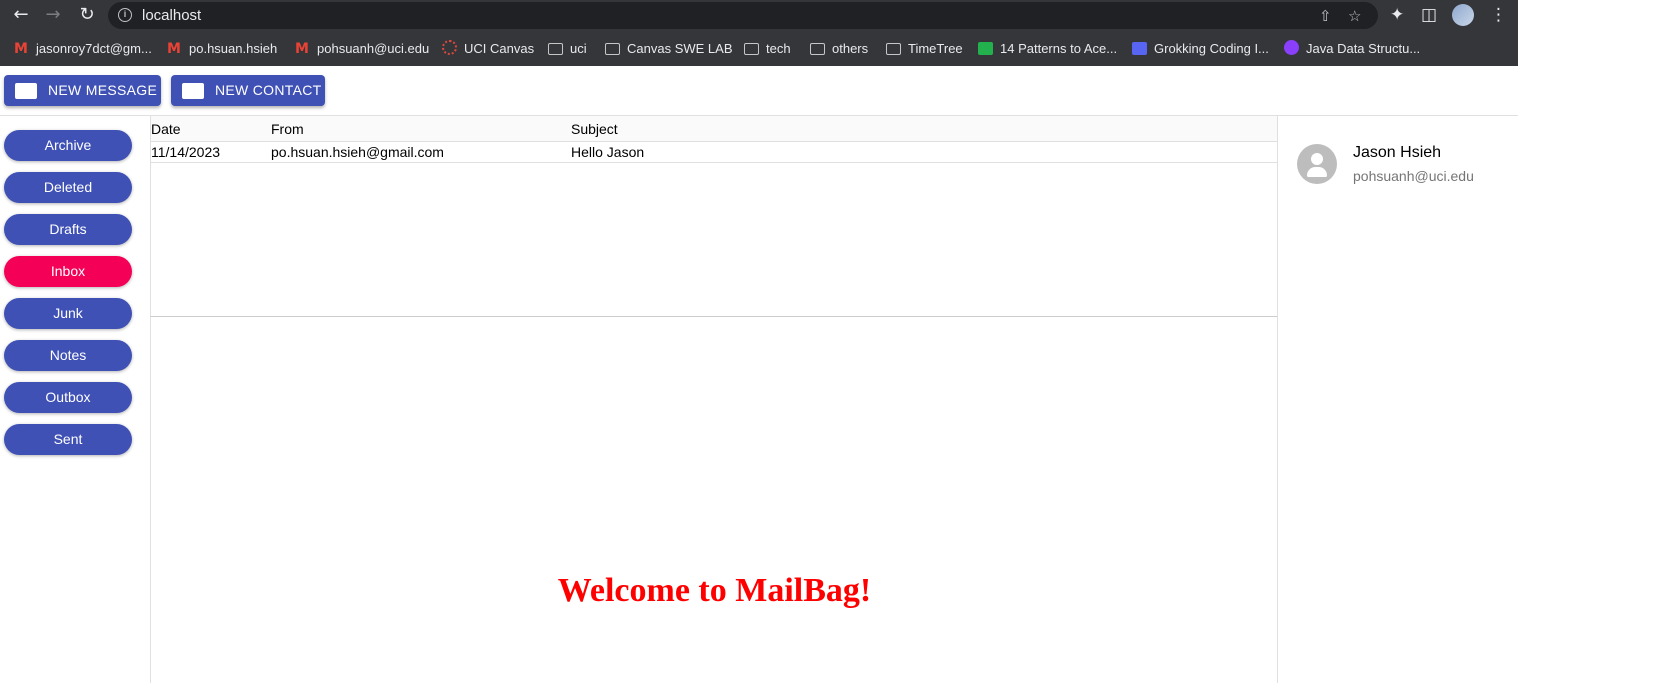  Describe the element at coordinates (1291, 47) in the screenshot. I see `java-icon` at that location.